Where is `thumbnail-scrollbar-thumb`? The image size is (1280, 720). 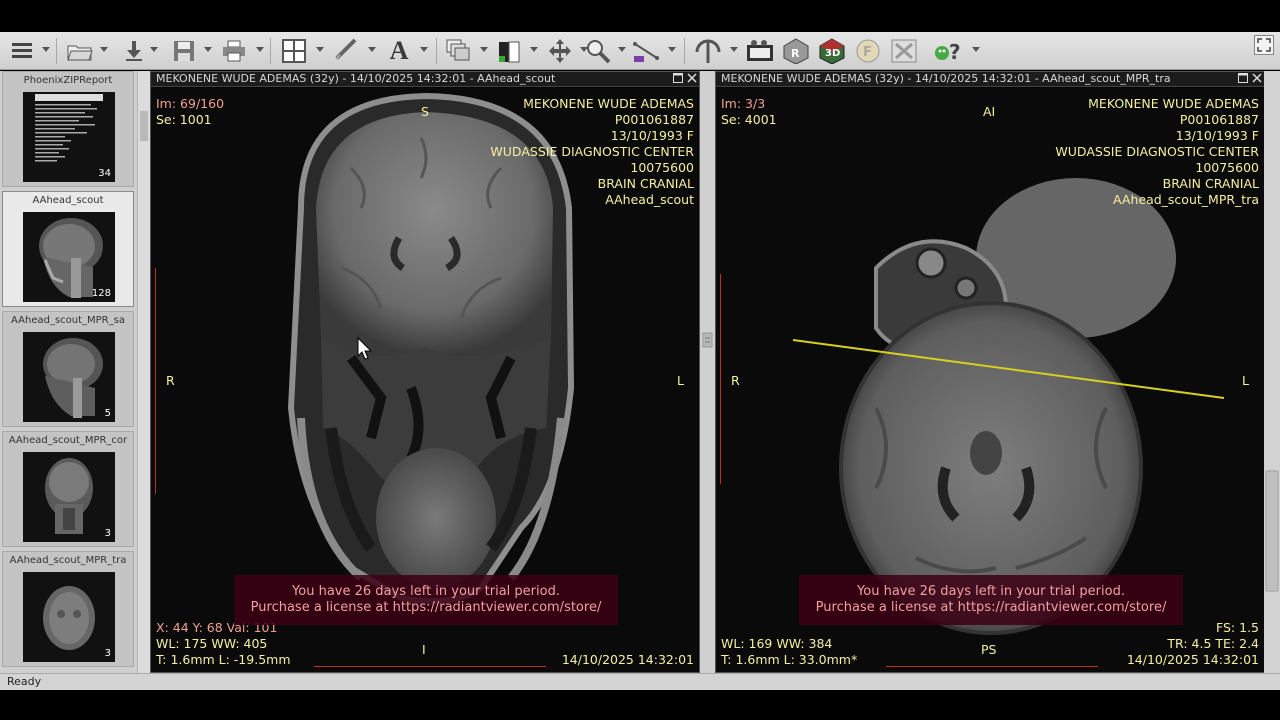 thumbnail-scrollbar-thumb is located at coordinates (144, 126).